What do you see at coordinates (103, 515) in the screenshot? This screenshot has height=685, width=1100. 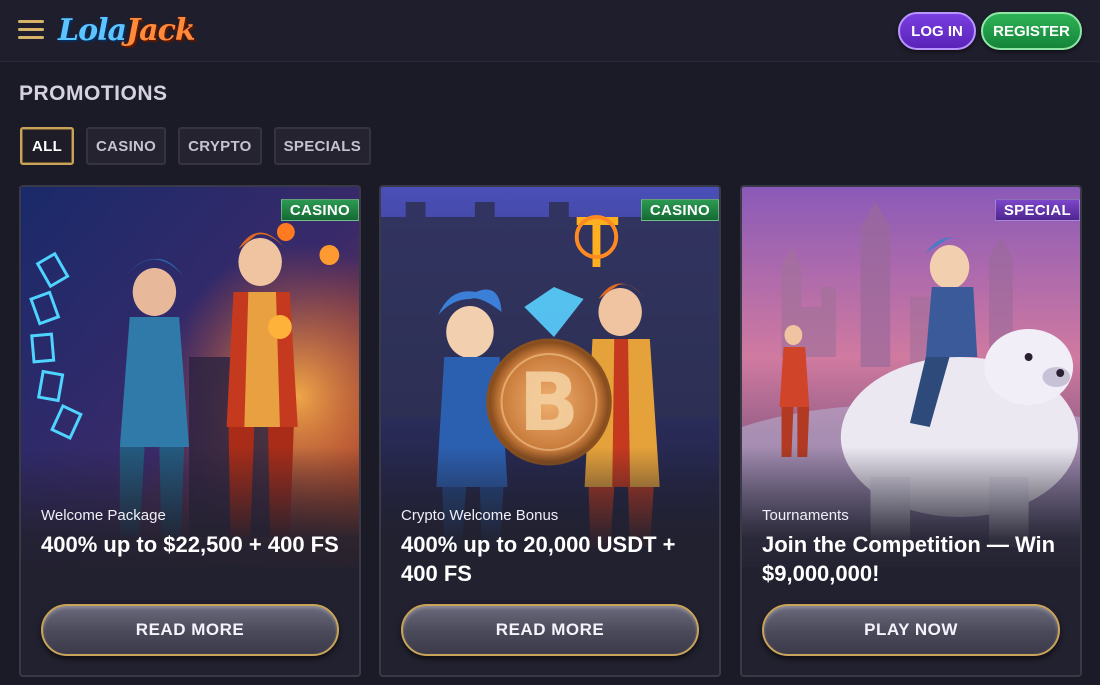 I see `promo-subtitle: Welcome Package` at bounding box center [103, 515].